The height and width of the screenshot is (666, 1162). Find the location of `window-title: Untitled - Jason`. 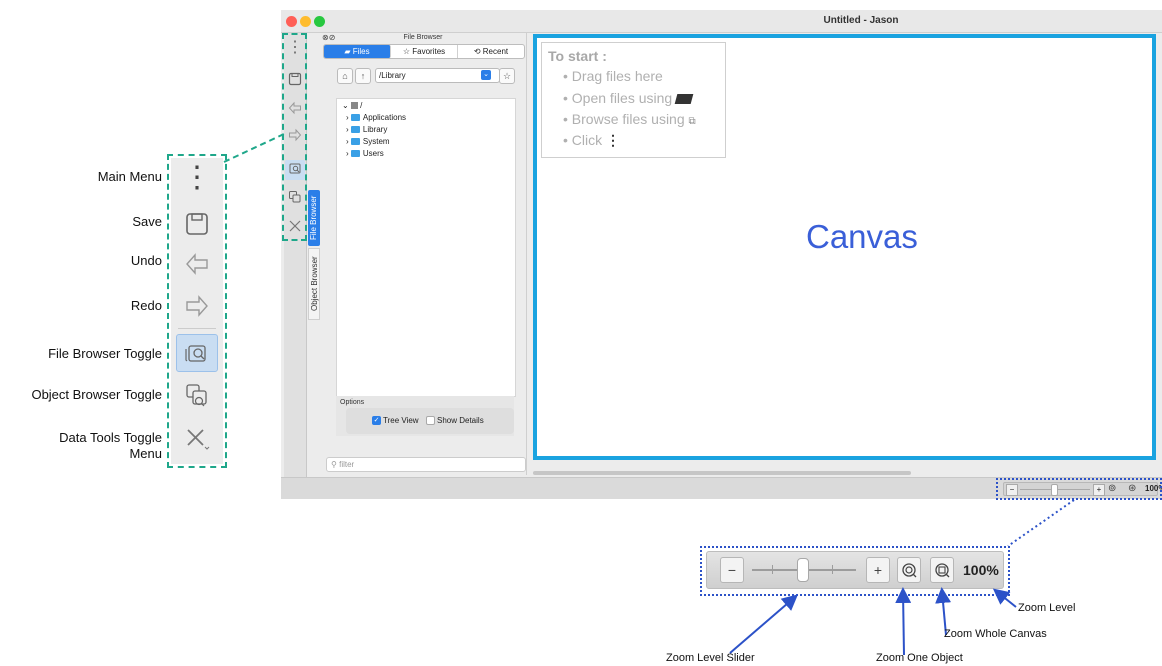

window-title: Untitled - Jason is located at coordinates (861, 20).